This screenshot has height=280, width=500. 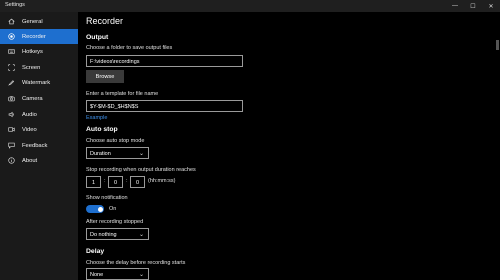 I want to click on speaker-icon, so click(x=11, y=114).